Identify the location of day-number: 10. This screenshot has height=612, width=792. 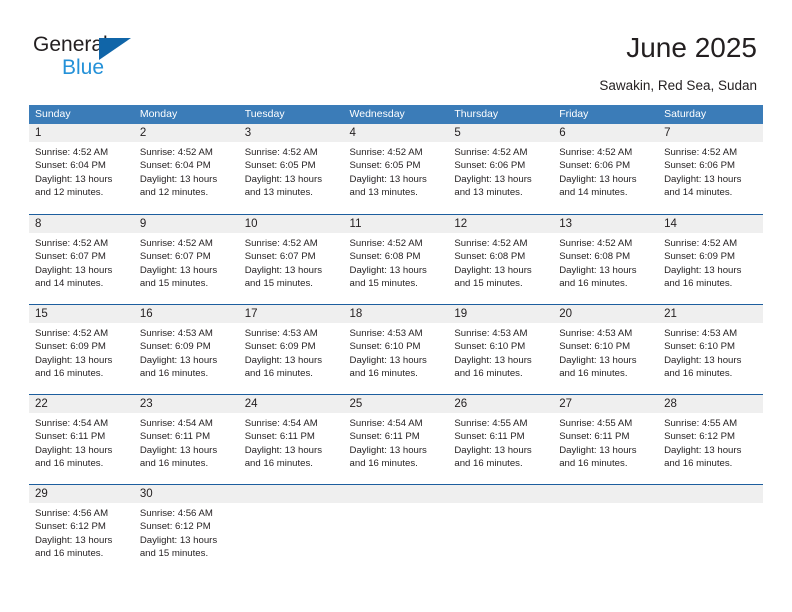
(251, 224).